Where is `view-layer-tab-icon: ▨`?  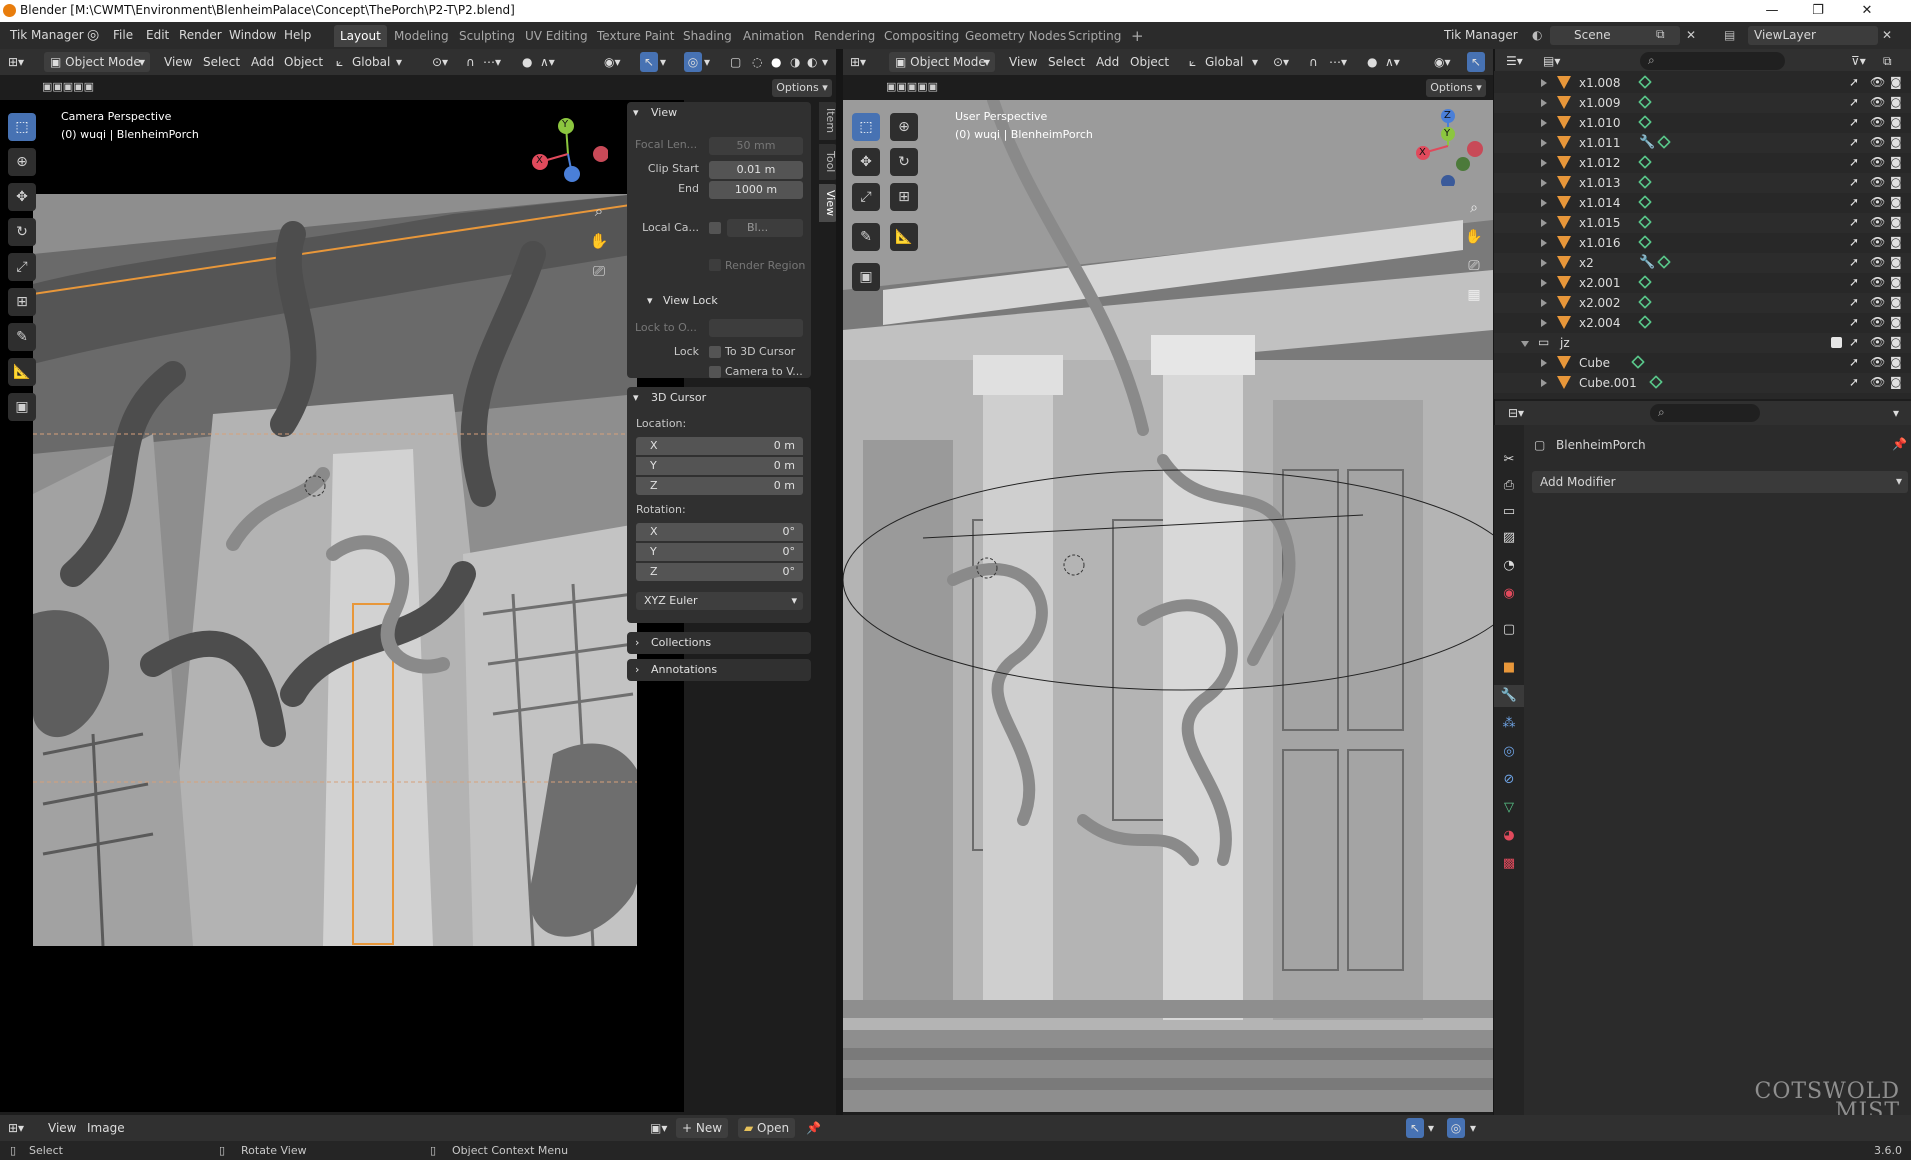 view-layer-tab-icon: ▨ is located at coordinates (1509, 538).